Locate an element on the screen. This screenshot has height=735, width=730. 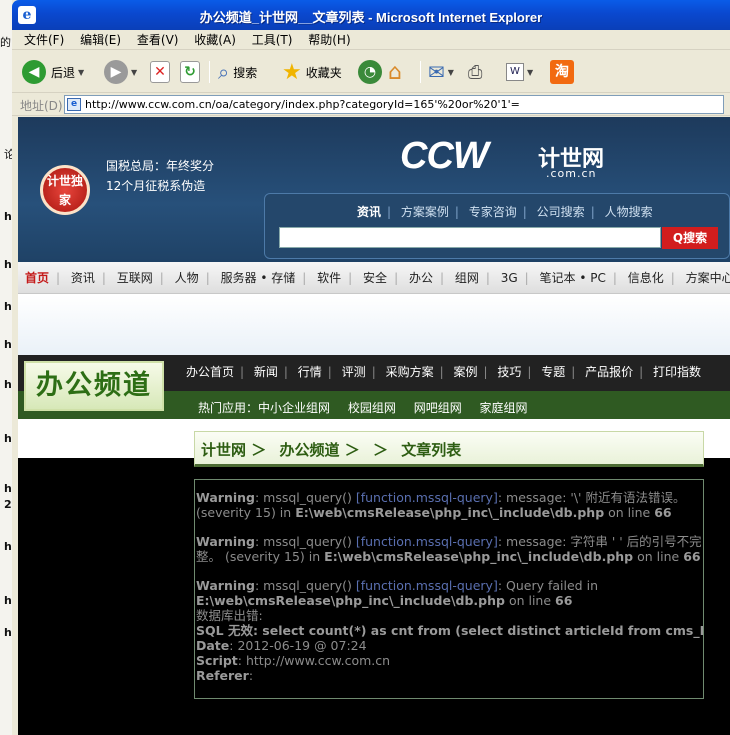
hot-app-link: 家庭组网 is located at coordinates (504, 408).